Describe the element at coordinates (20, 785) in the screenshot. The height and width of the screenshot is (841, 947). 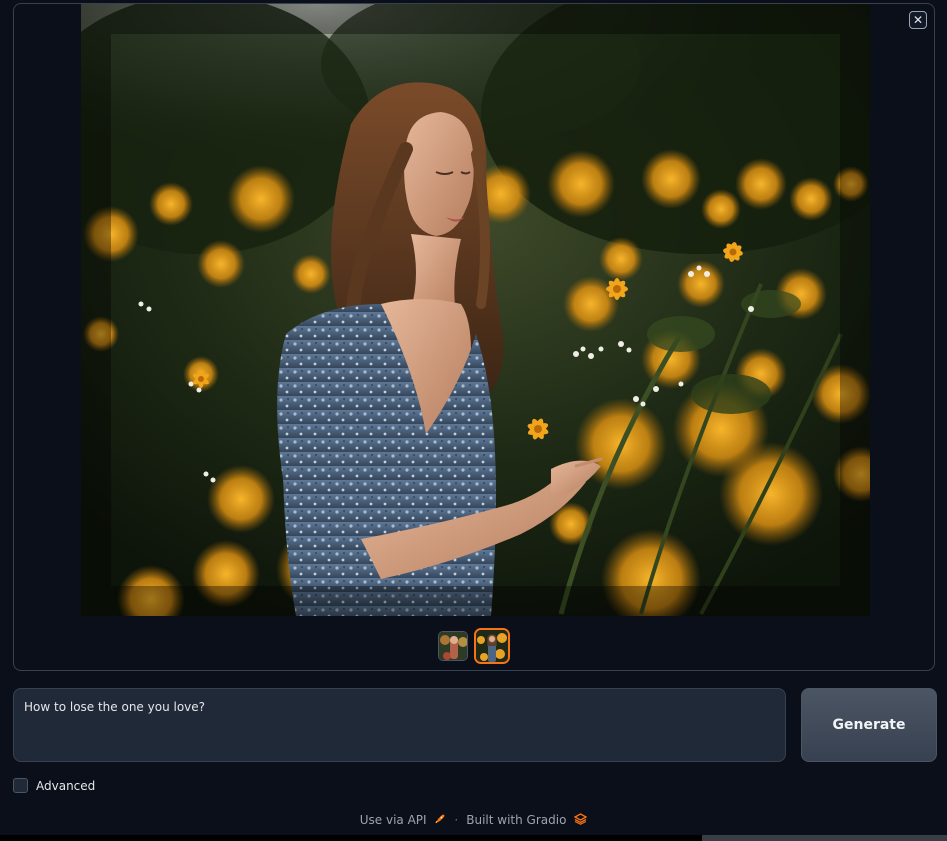
I see `advanced-checkbox` at that location.